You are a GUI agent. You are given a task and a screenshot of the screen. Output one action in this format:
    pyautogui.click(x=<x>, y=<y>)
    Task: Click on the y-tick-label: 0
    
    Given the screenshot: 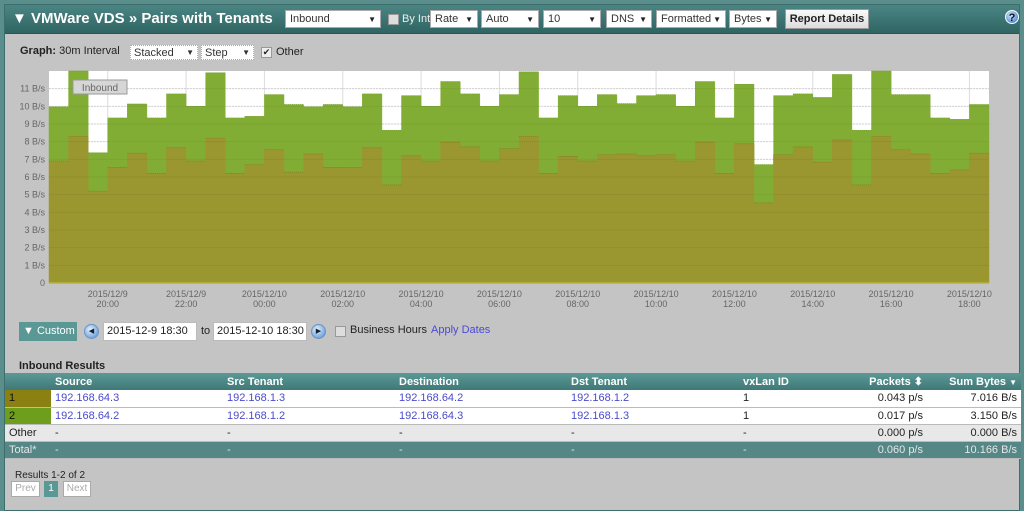 What is the action you would take?
    pyautogui.click(x=42, y=283)
    